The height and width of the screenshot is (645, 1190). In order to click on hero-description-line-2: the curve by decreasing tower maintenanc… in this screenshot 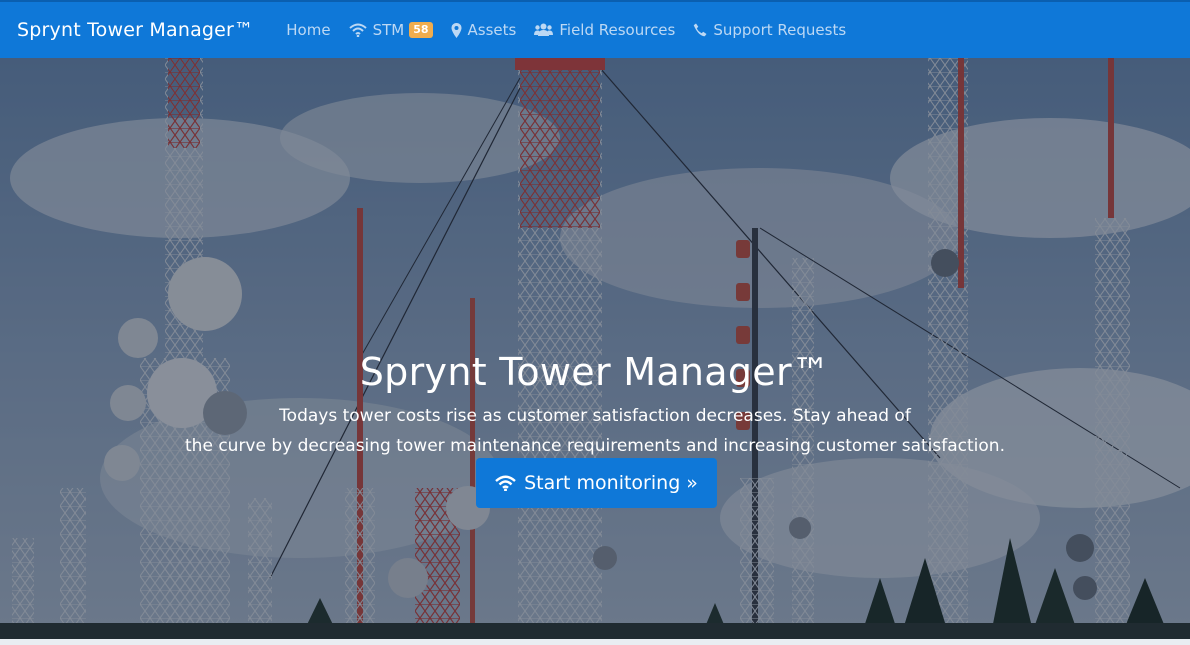, I will do `click(595, 446)`.